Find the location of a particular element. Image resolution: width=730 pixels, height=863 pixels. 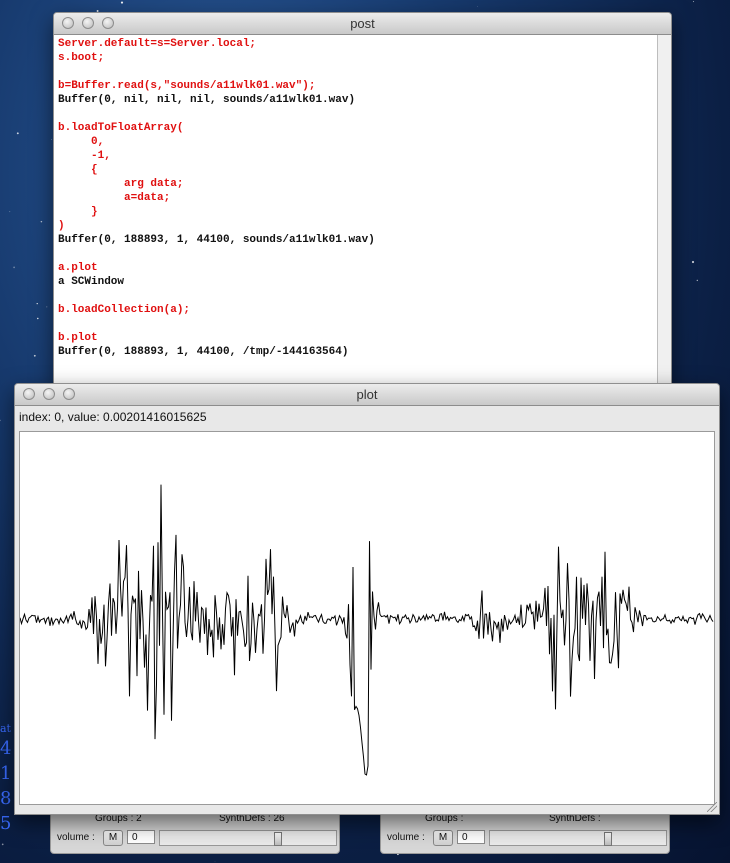

resize-grip-icon is located at coordinates (712, 807).